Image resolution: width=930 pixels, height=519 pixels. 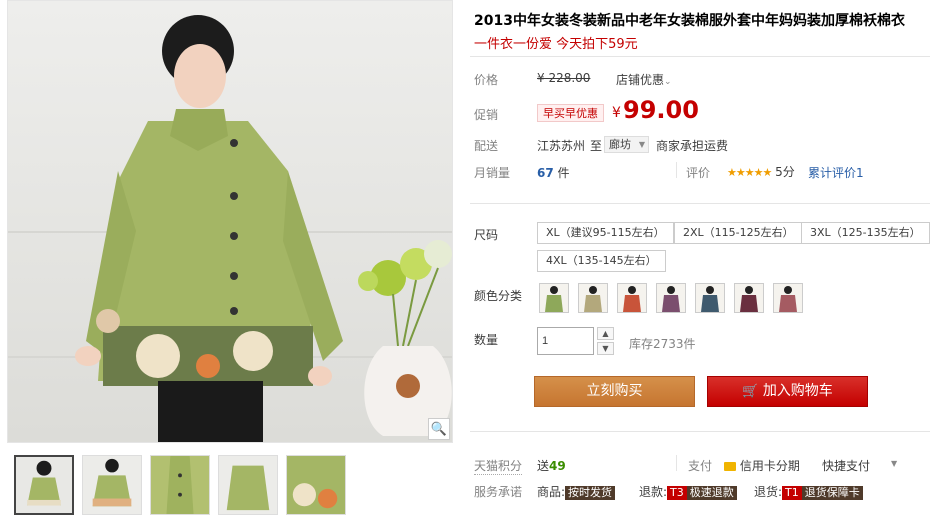 I want to click on product-title: 2013中年女装冬装新品中老年女装棉服外套中年妈妈装加厚棉袄棉衣, so click(x=689, y=21).